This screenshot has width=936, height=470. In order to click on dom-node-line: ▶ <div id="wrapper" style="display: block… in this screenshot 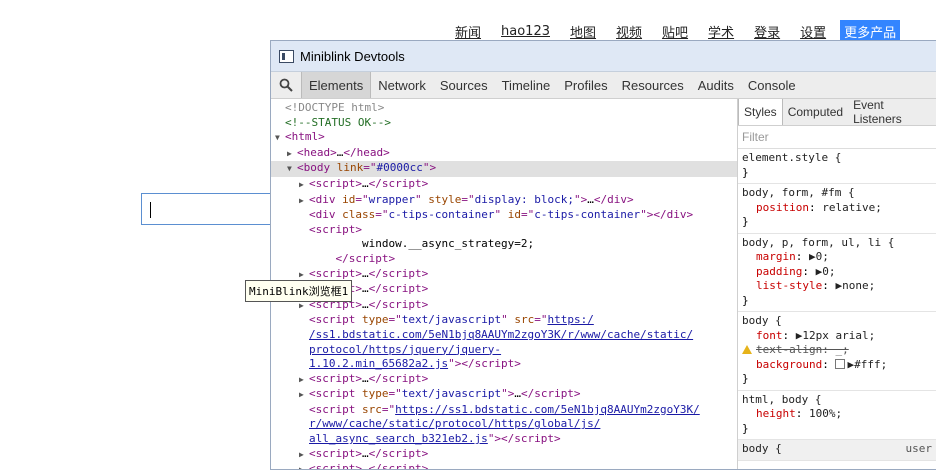, I will do `click(504, 201)`.